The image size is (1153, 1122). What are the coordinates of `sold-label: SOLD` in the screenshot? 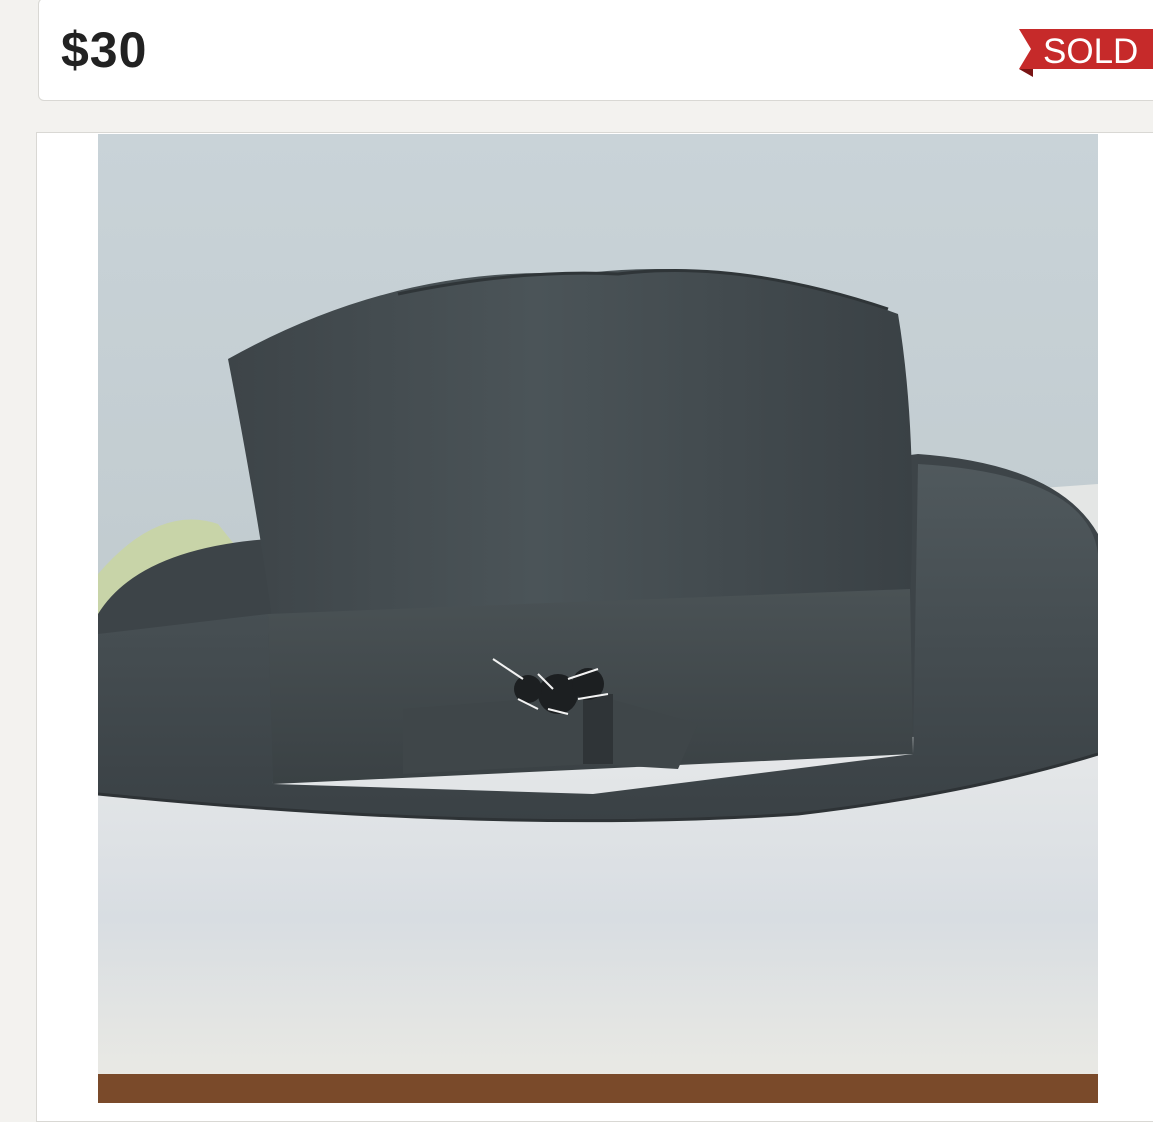 It's located at (1091, 51).